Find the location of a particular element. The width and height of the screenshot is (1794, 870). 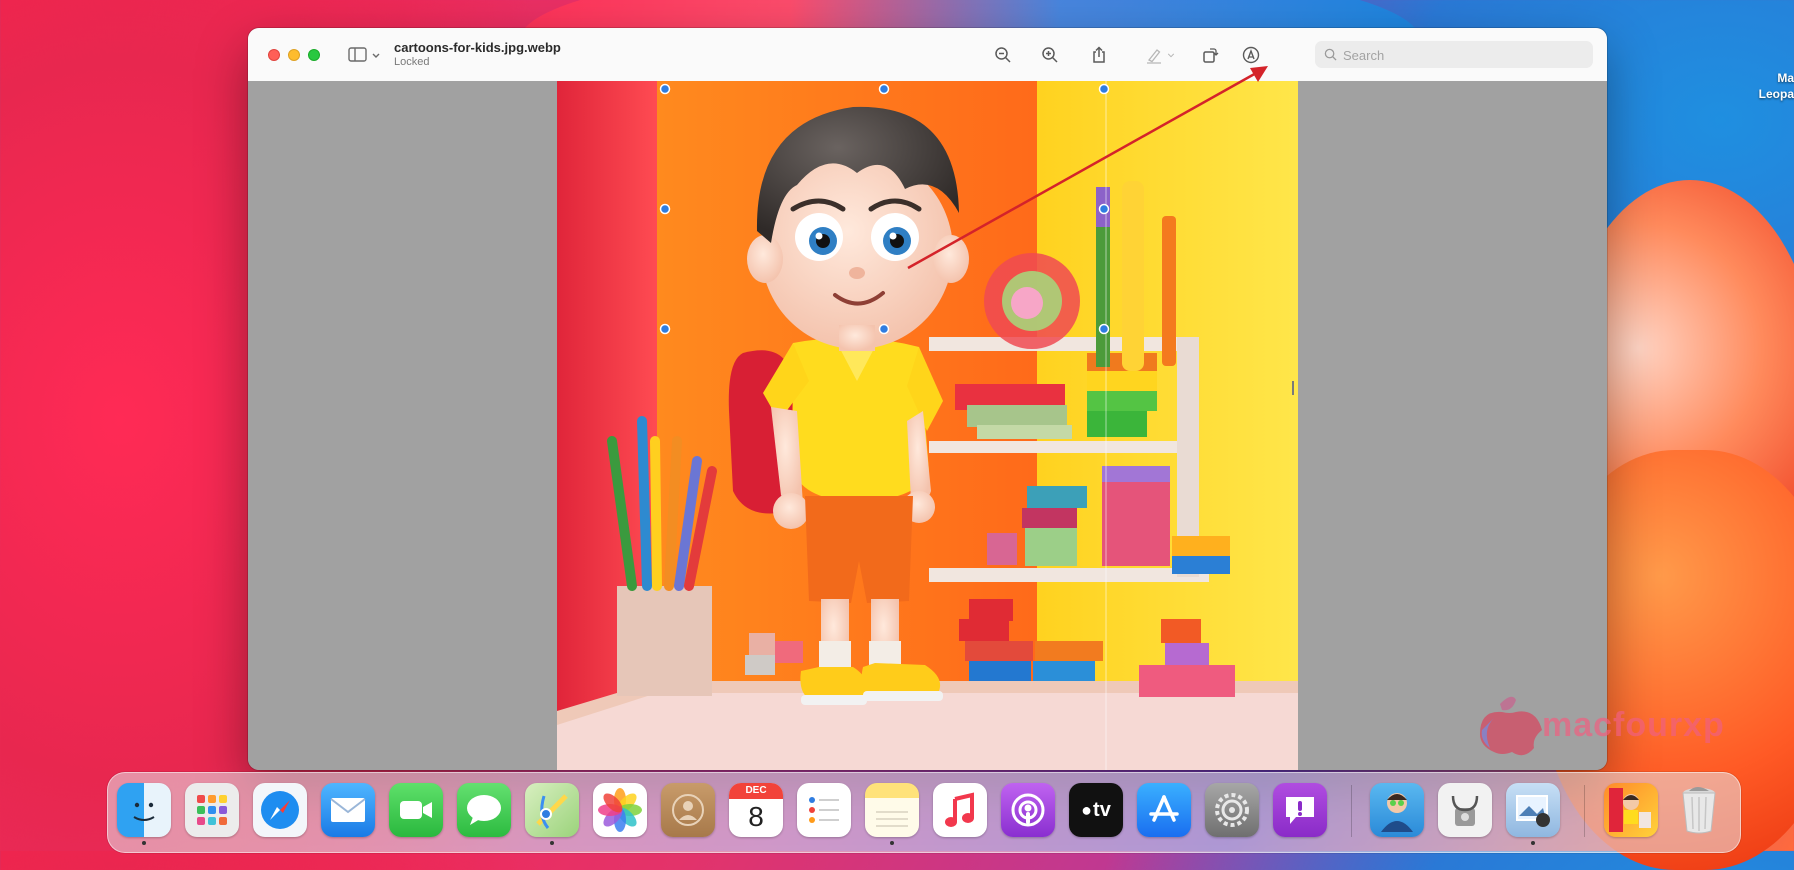

apple-logo-icon: ● is located at coordinates (1087, 809).